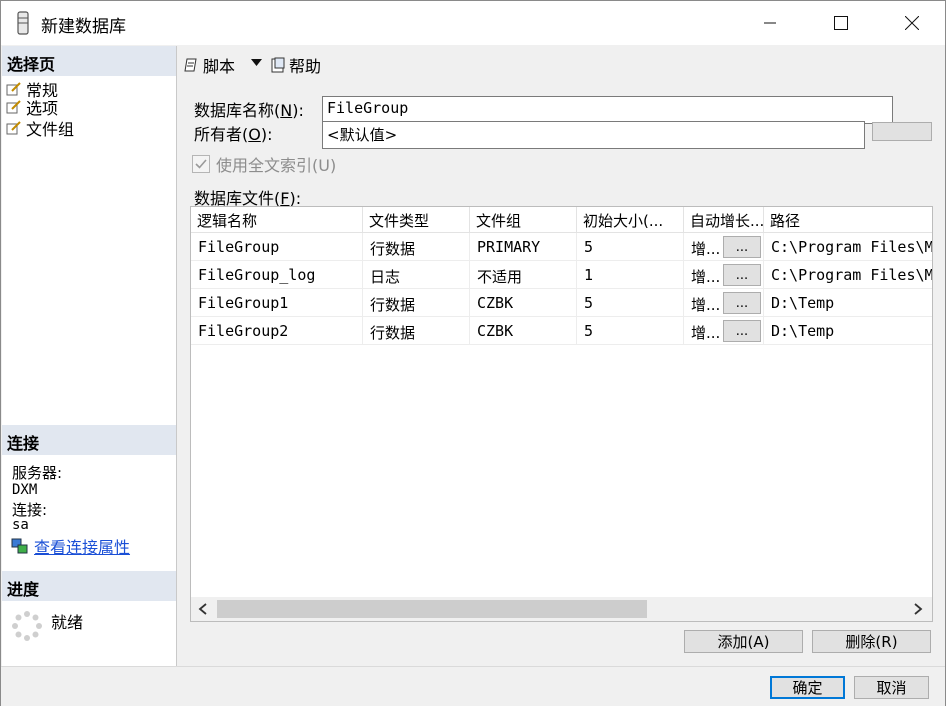 The width and height of the screenshot is (946, 706). What do you see at coordinates (416, 275) in the screenshot?
I see `table-cell: 日志` at bounding box center [416, 275].